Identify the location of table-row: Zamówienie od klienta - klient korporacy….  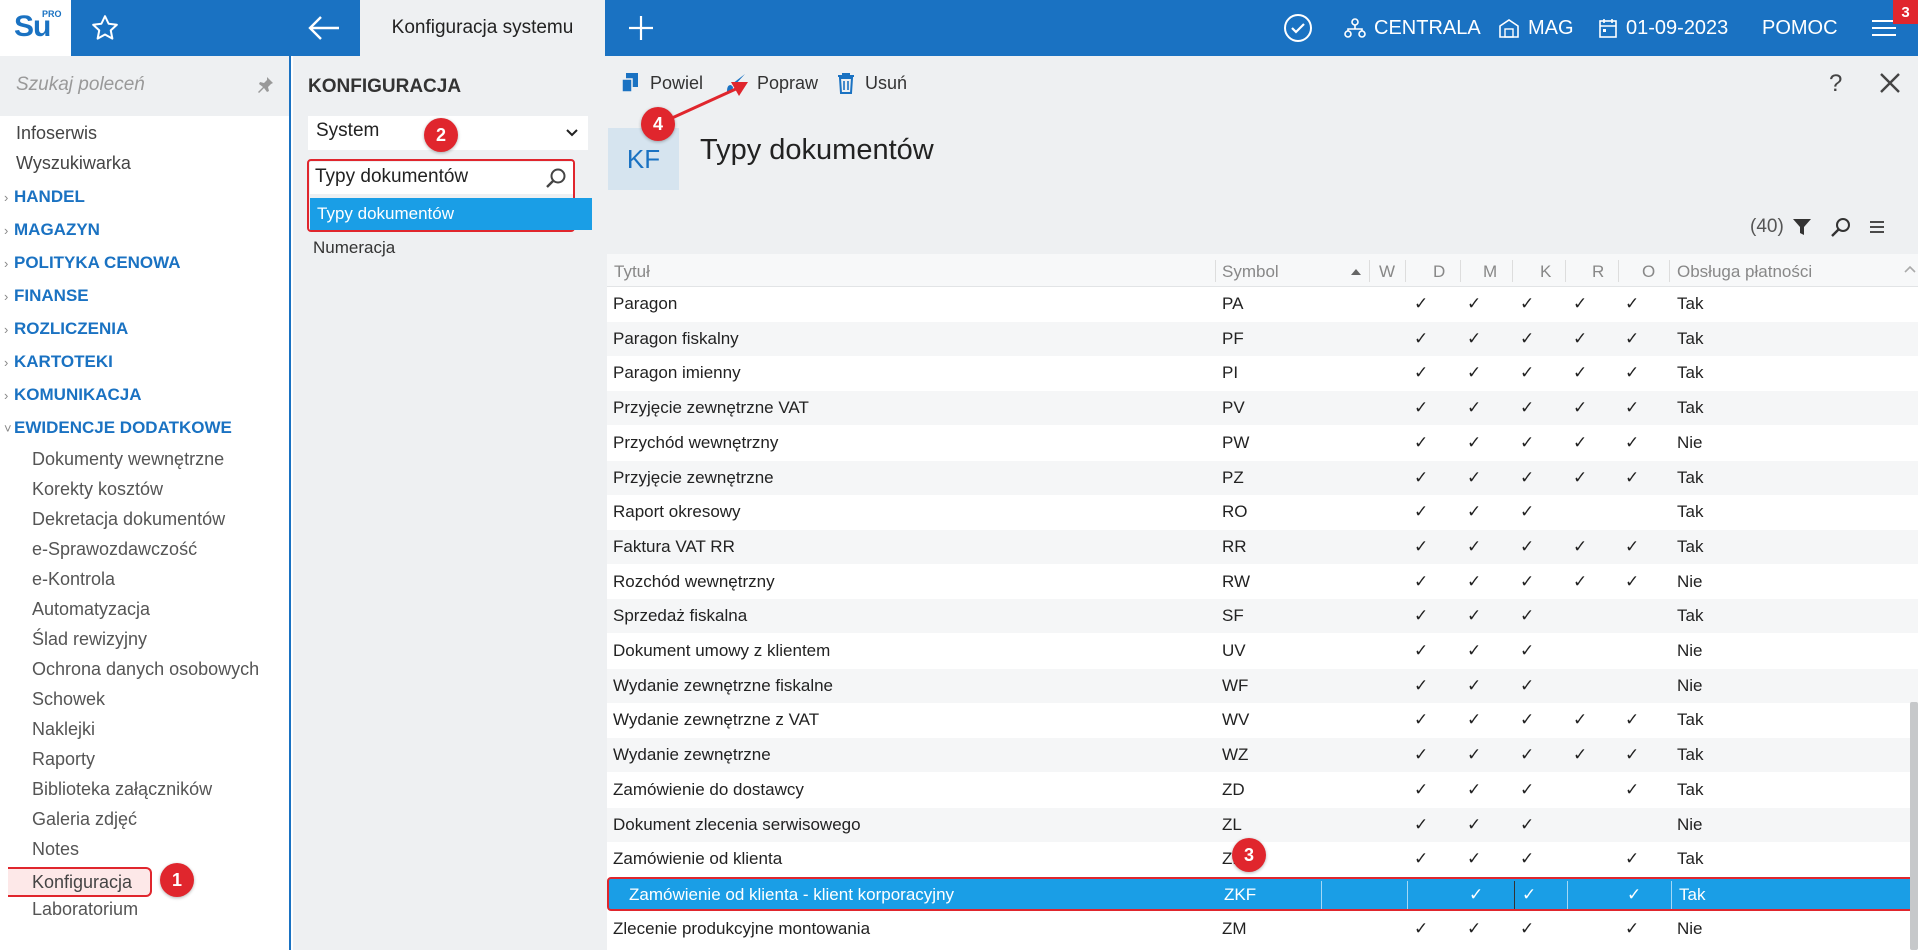
(1262, 893).